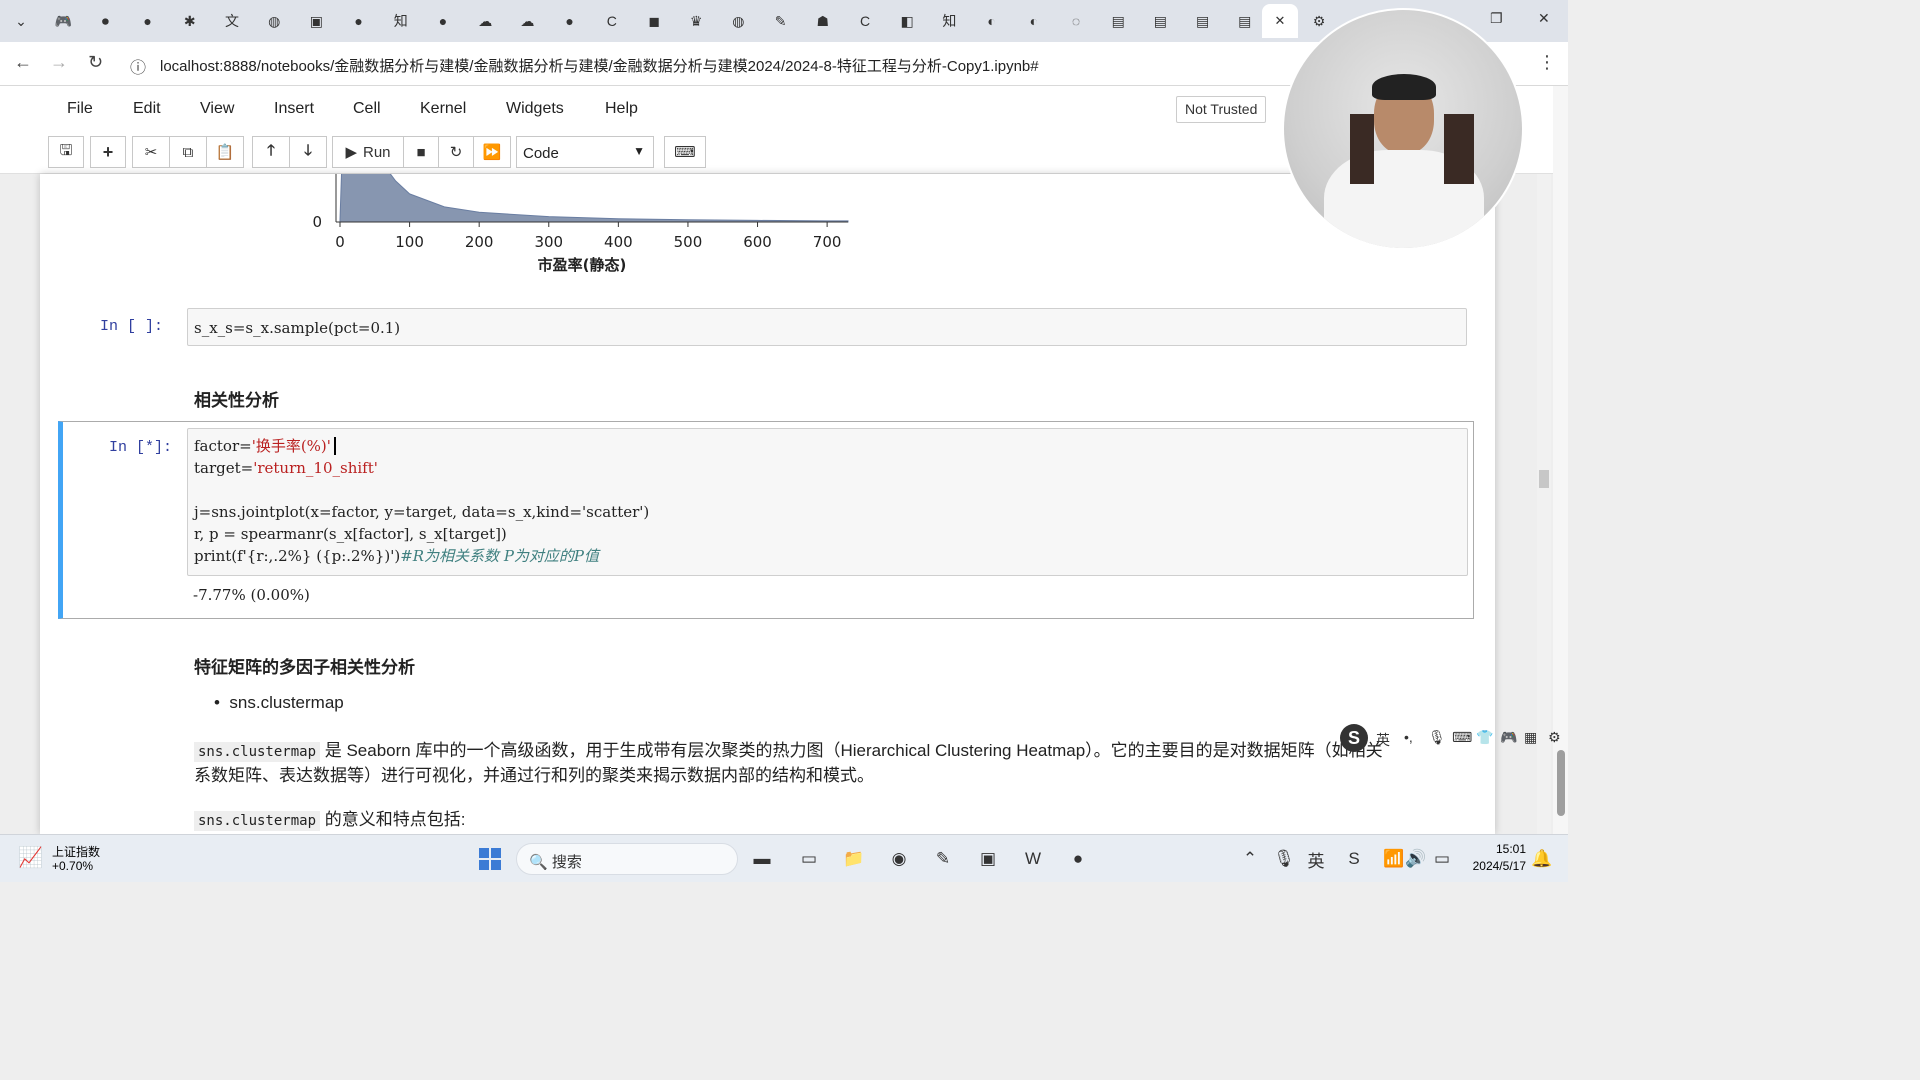 The image size is (1920, 1080). What do you see at coordinates (854, 859) in the screenshot?
I see `folder-icon: 📁` at bounding box center [854, 859].